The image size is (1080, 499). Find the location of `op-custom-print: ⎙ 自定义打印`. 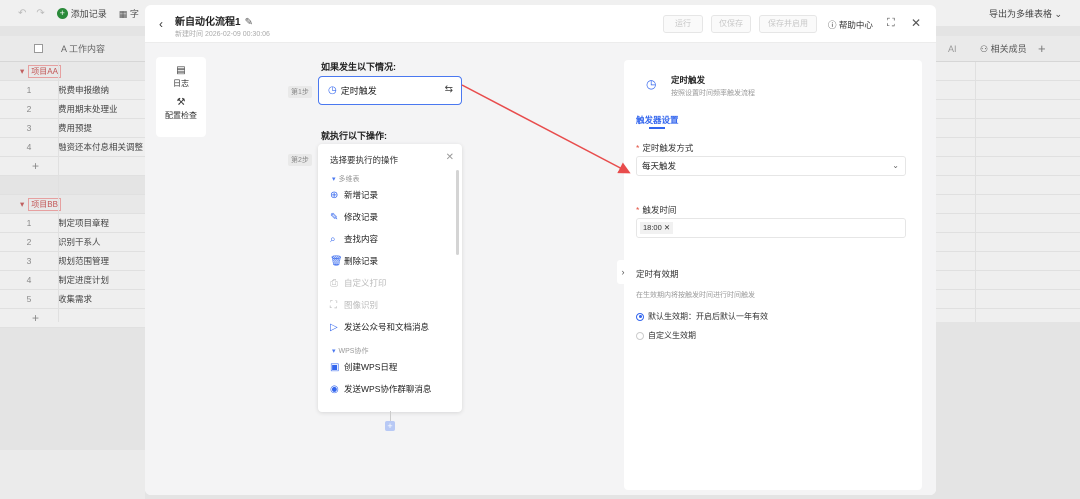

op-custom-print: ⎙ 自定义打印 is located at coordinates (390, 283).